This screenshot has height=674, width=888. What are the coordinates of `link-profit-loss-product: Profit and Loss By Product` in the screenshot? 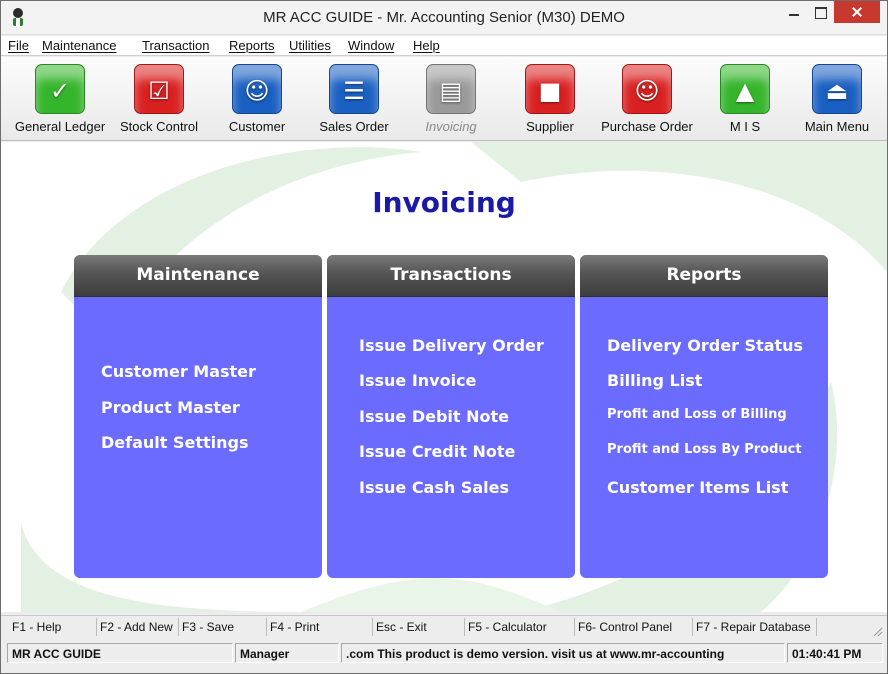 It's located at (704, 449).